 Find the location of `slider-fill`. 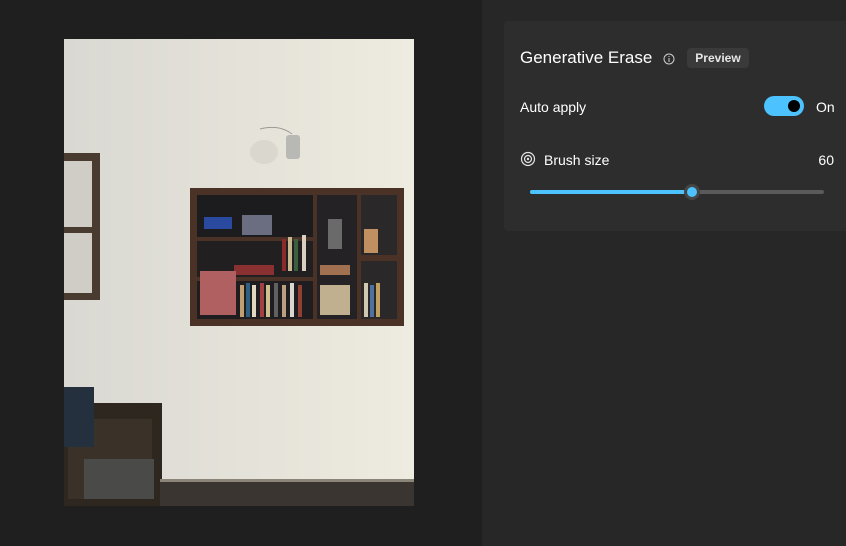

slider-fill is located at coordinates (611, 192).